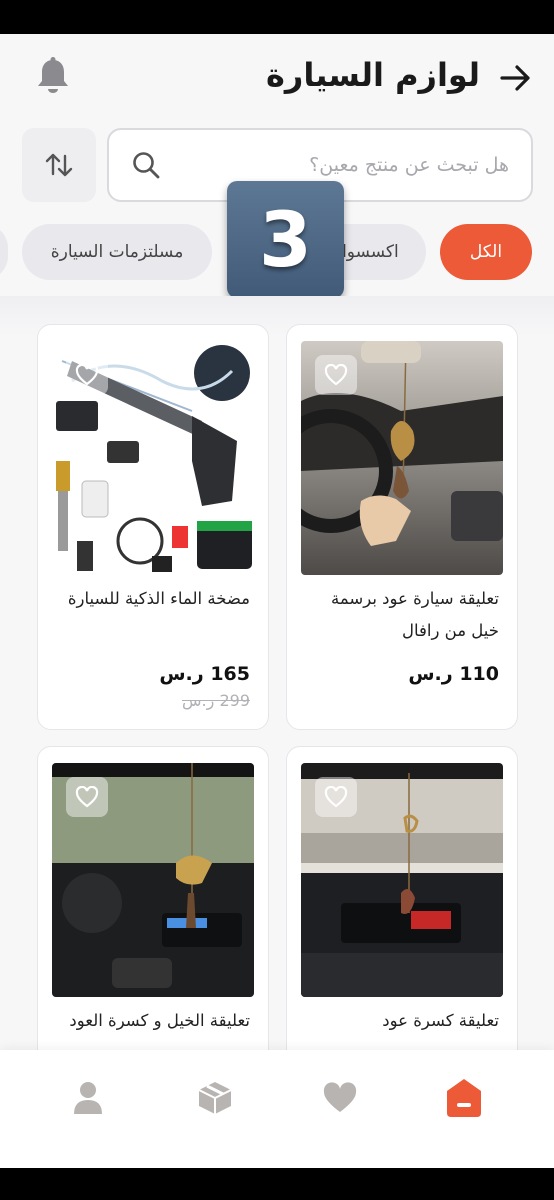 The height and width of the screenshot is (1200, 554). I want to click on product-title: مضخة الماء الذكية للسيارة, so click(158, 598).